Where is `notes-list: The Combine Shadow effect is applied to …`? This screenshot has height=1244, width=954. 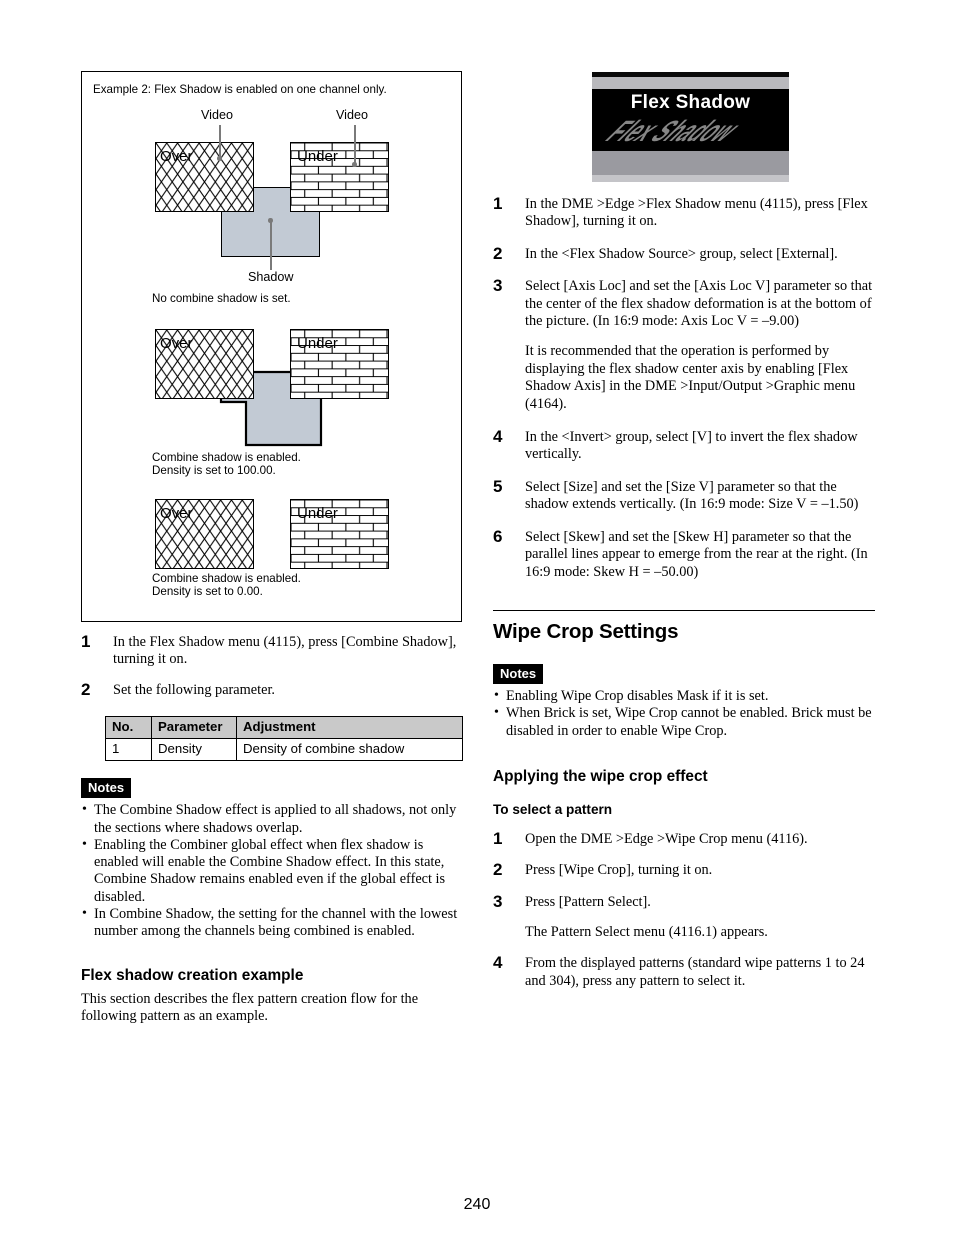 notes-list: The Combine Shadow effect is applied to … is located at coordinates (272, 871).